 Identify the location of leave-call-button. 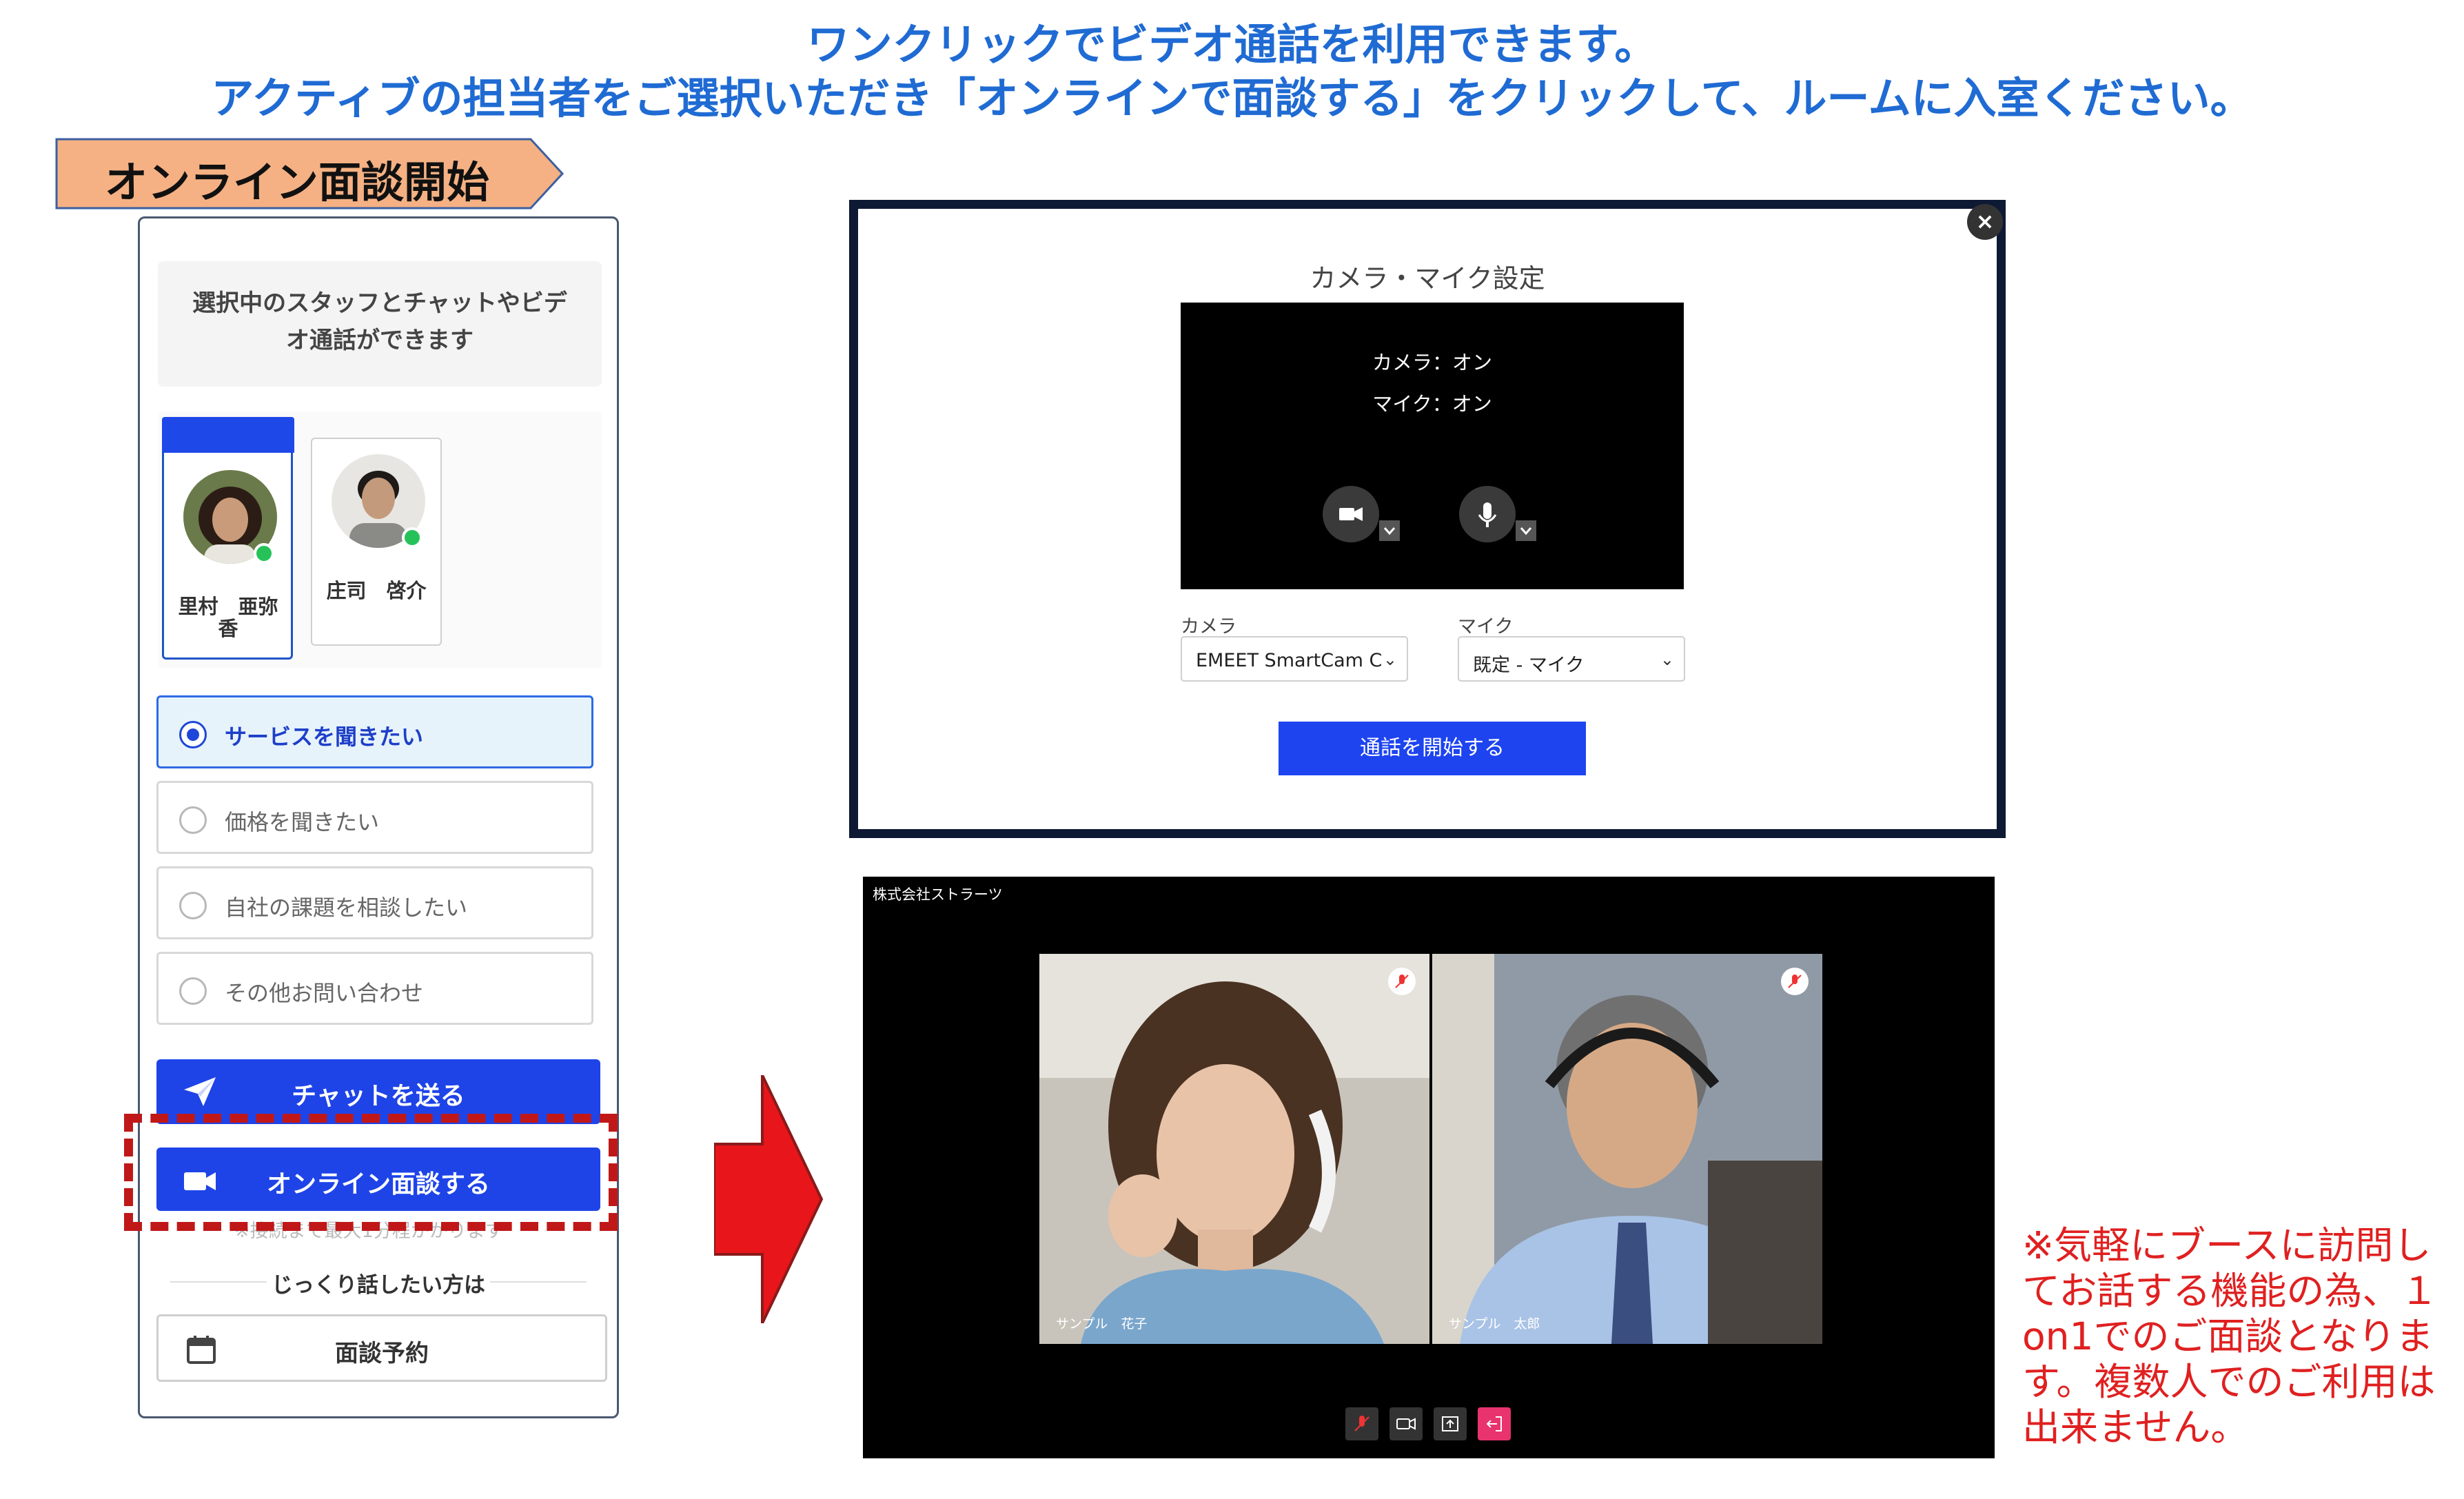
(1494, 1423).